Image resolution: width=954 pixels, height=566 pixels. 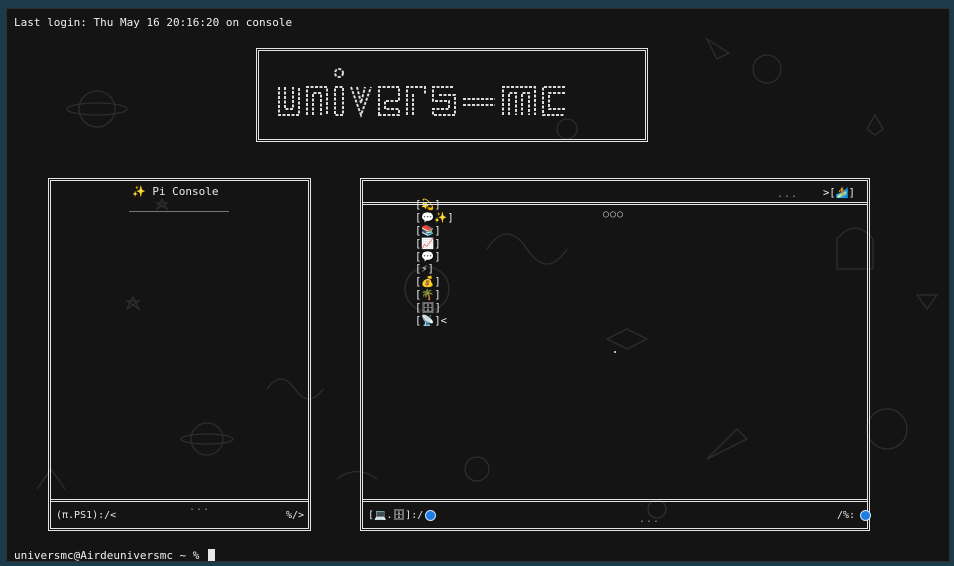 I want to click on toolbar-item-chat: [💬], so click(x=428, y=257).